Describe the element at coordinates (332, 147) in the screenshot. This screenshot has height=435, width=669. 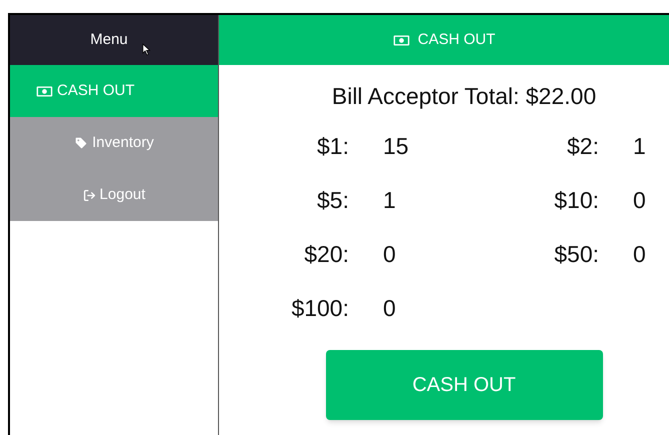
I see `bill-label: $1:` at that location.